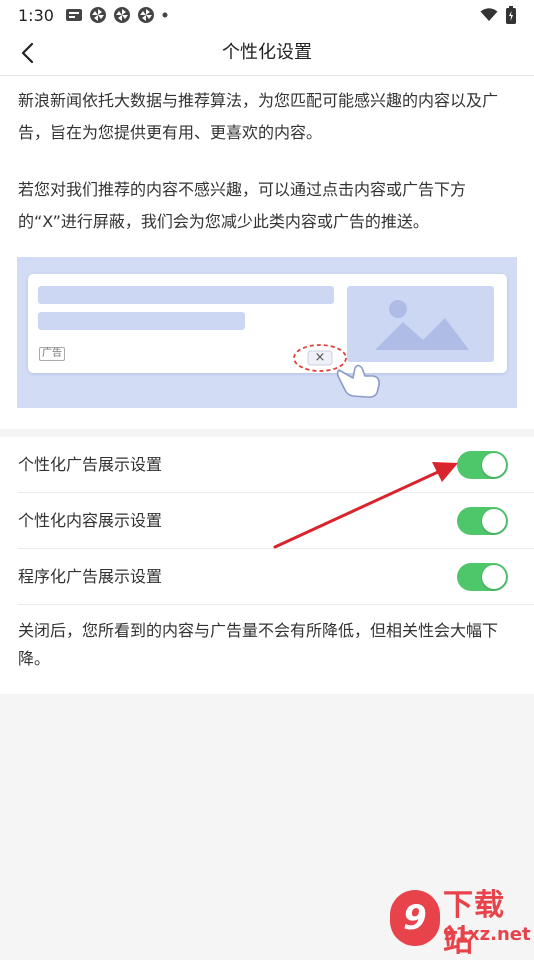  I want to click on personalized-content-toggle, so click(482, 521).